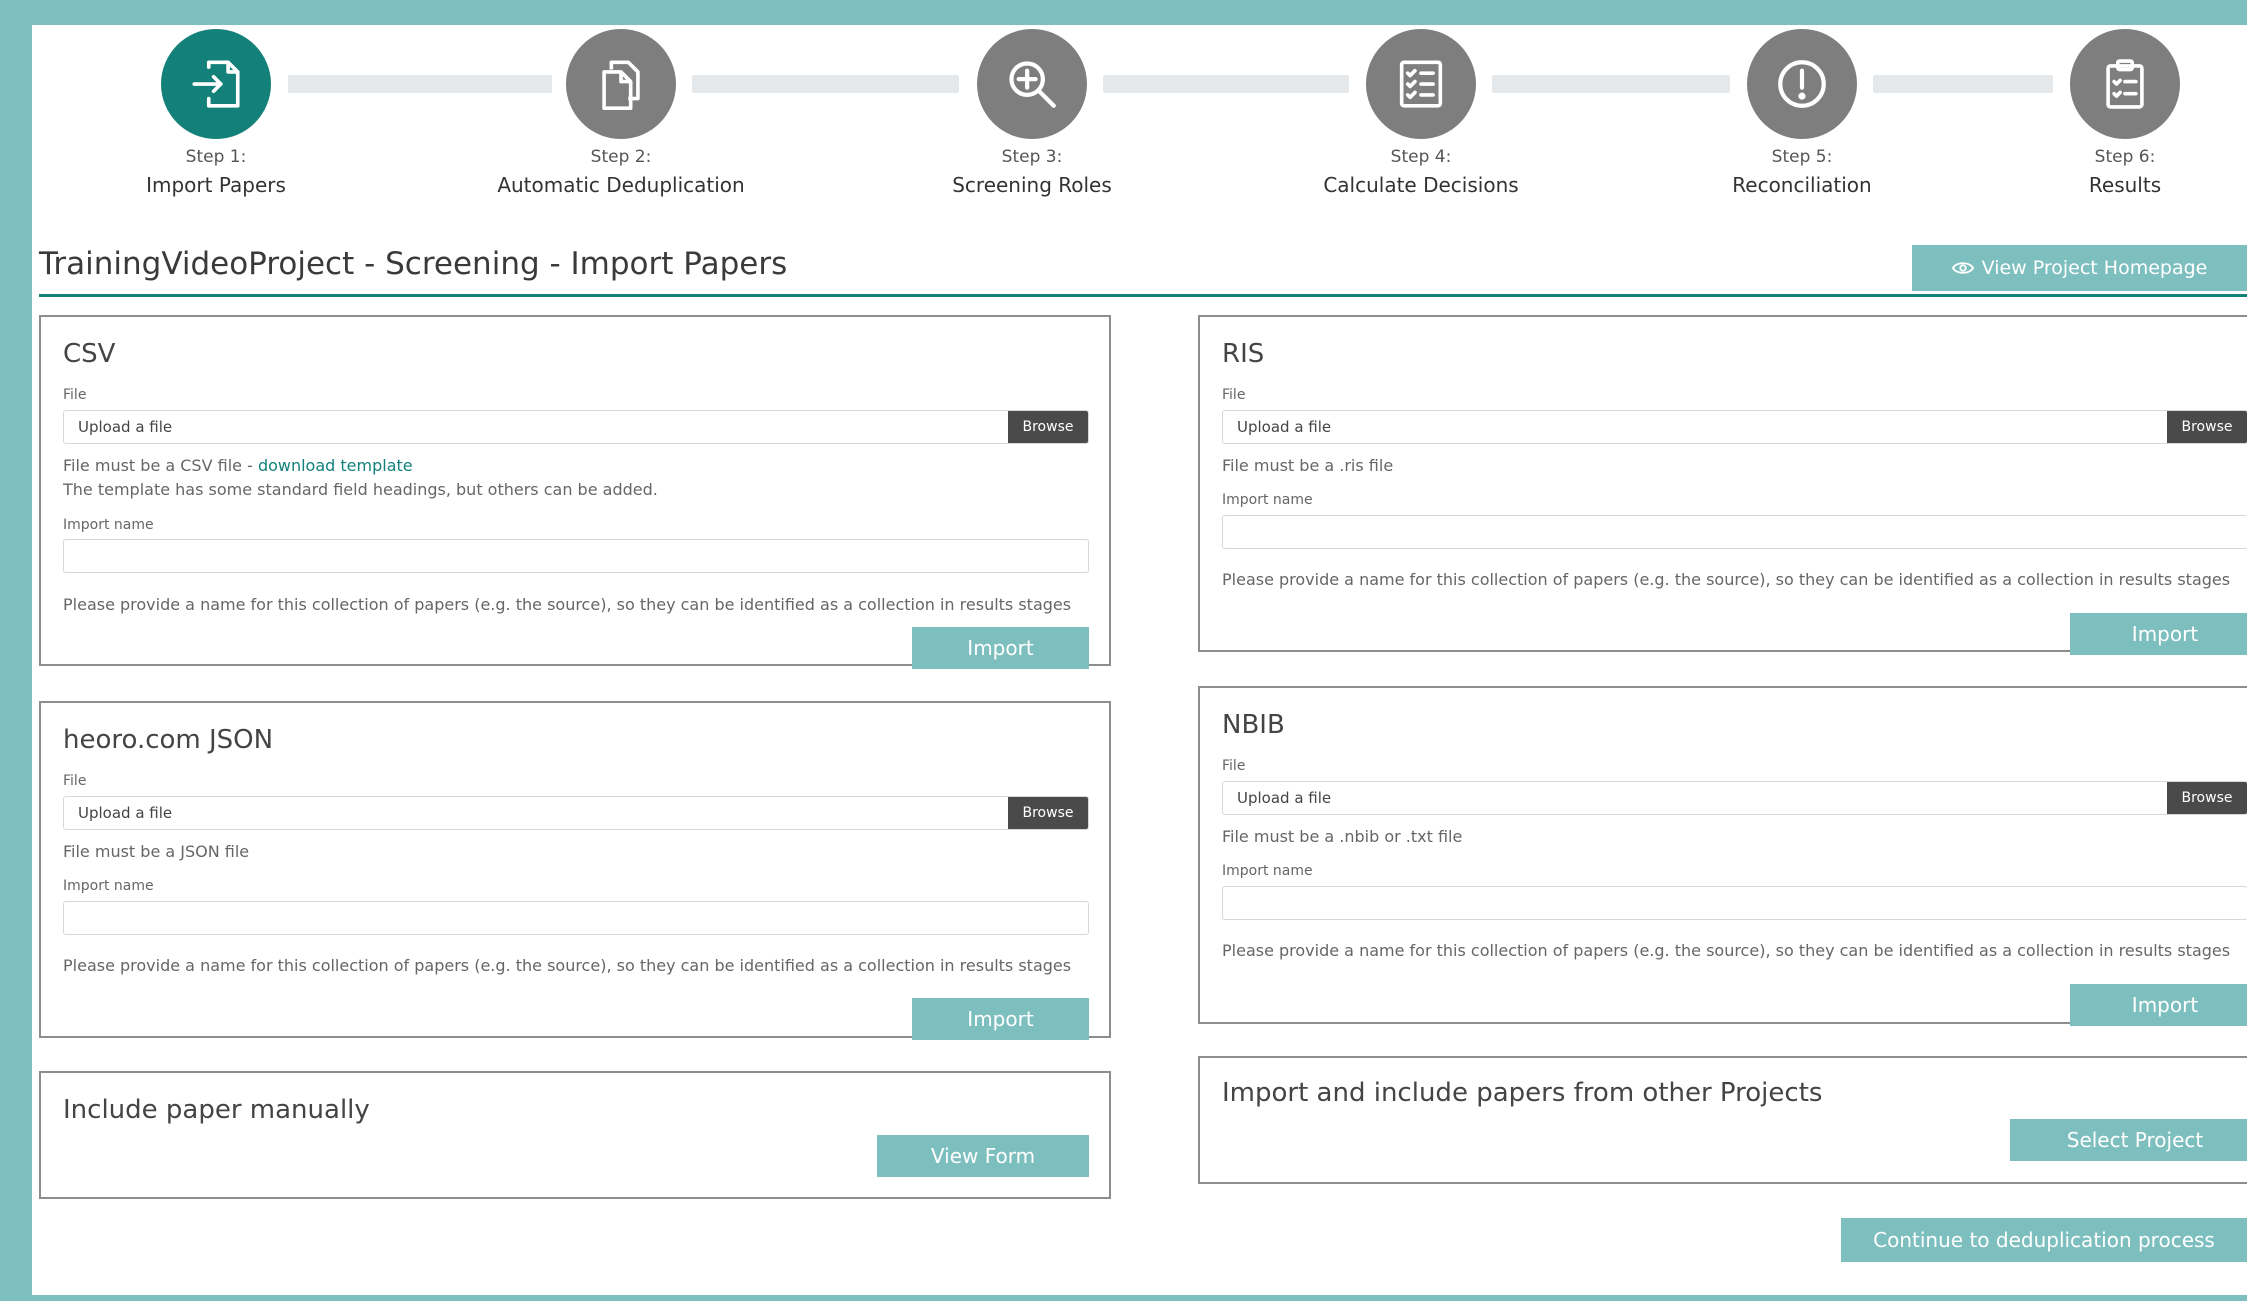 The height and width of the screenshot is (1301, 2247). Describe the element at coordinates (2158, 1005) in the screenshot. I see `nbib-import-button: Import` at that location.